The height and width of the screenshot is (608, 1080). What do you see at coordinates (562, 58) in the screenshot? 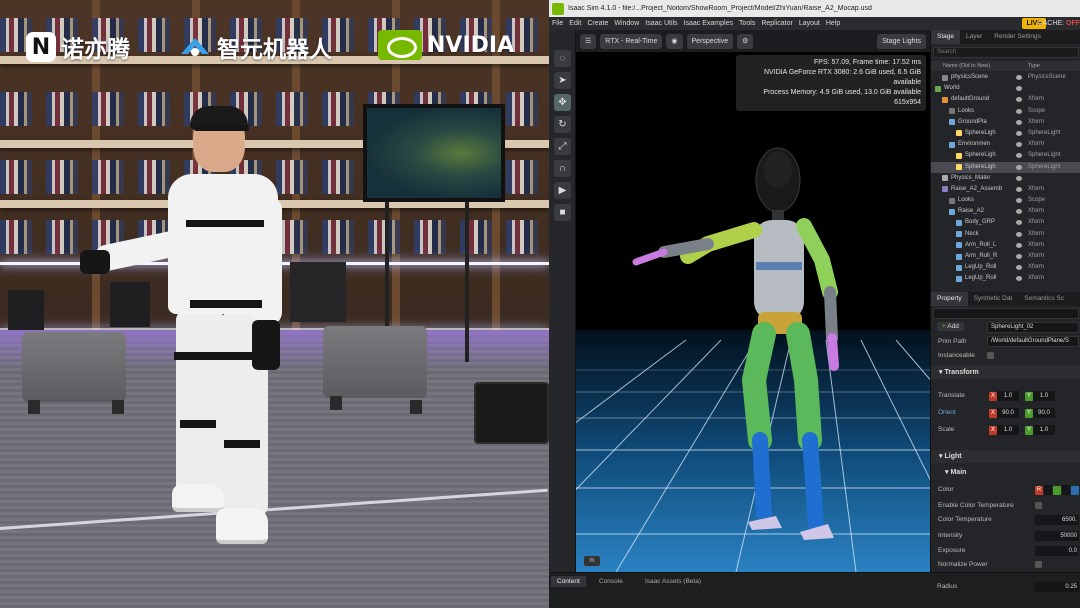
I see `select-icon: ◌` at bounding box center [562, 58].